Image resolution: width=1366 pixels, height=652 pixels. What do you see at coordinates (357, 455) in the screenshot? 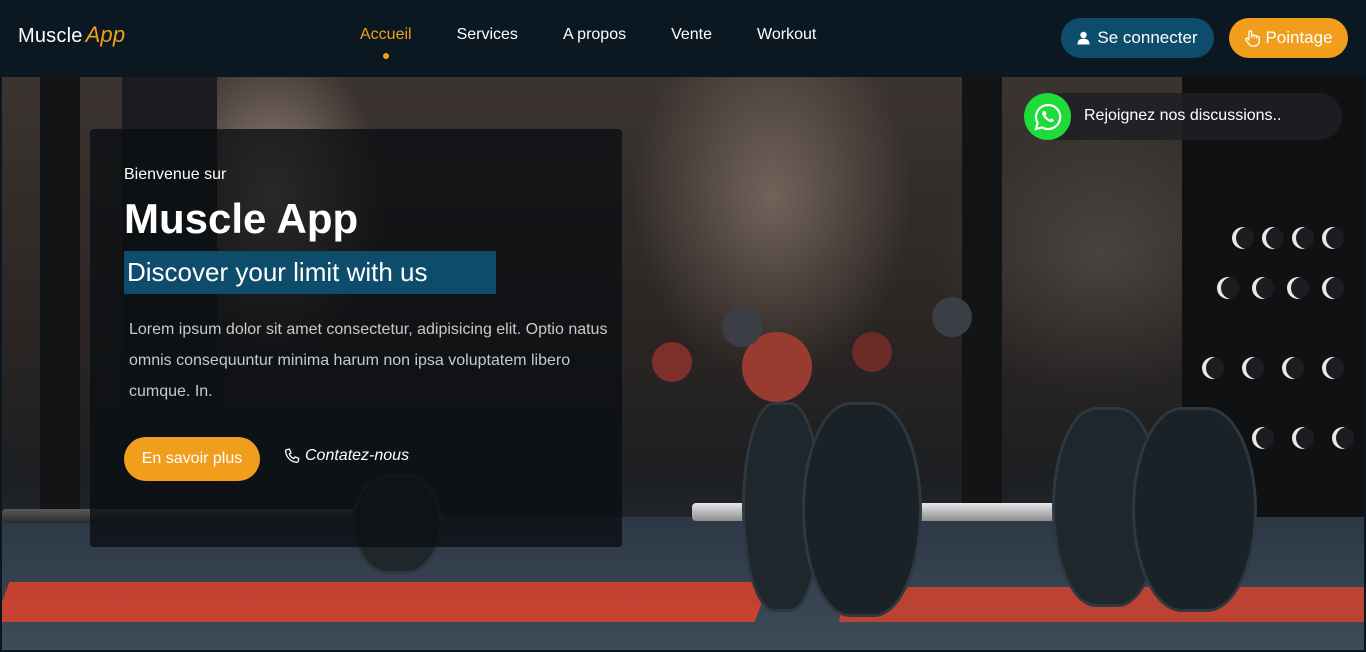
I see `contact-label: Contatez-nous` at bounding box center [357, 455].